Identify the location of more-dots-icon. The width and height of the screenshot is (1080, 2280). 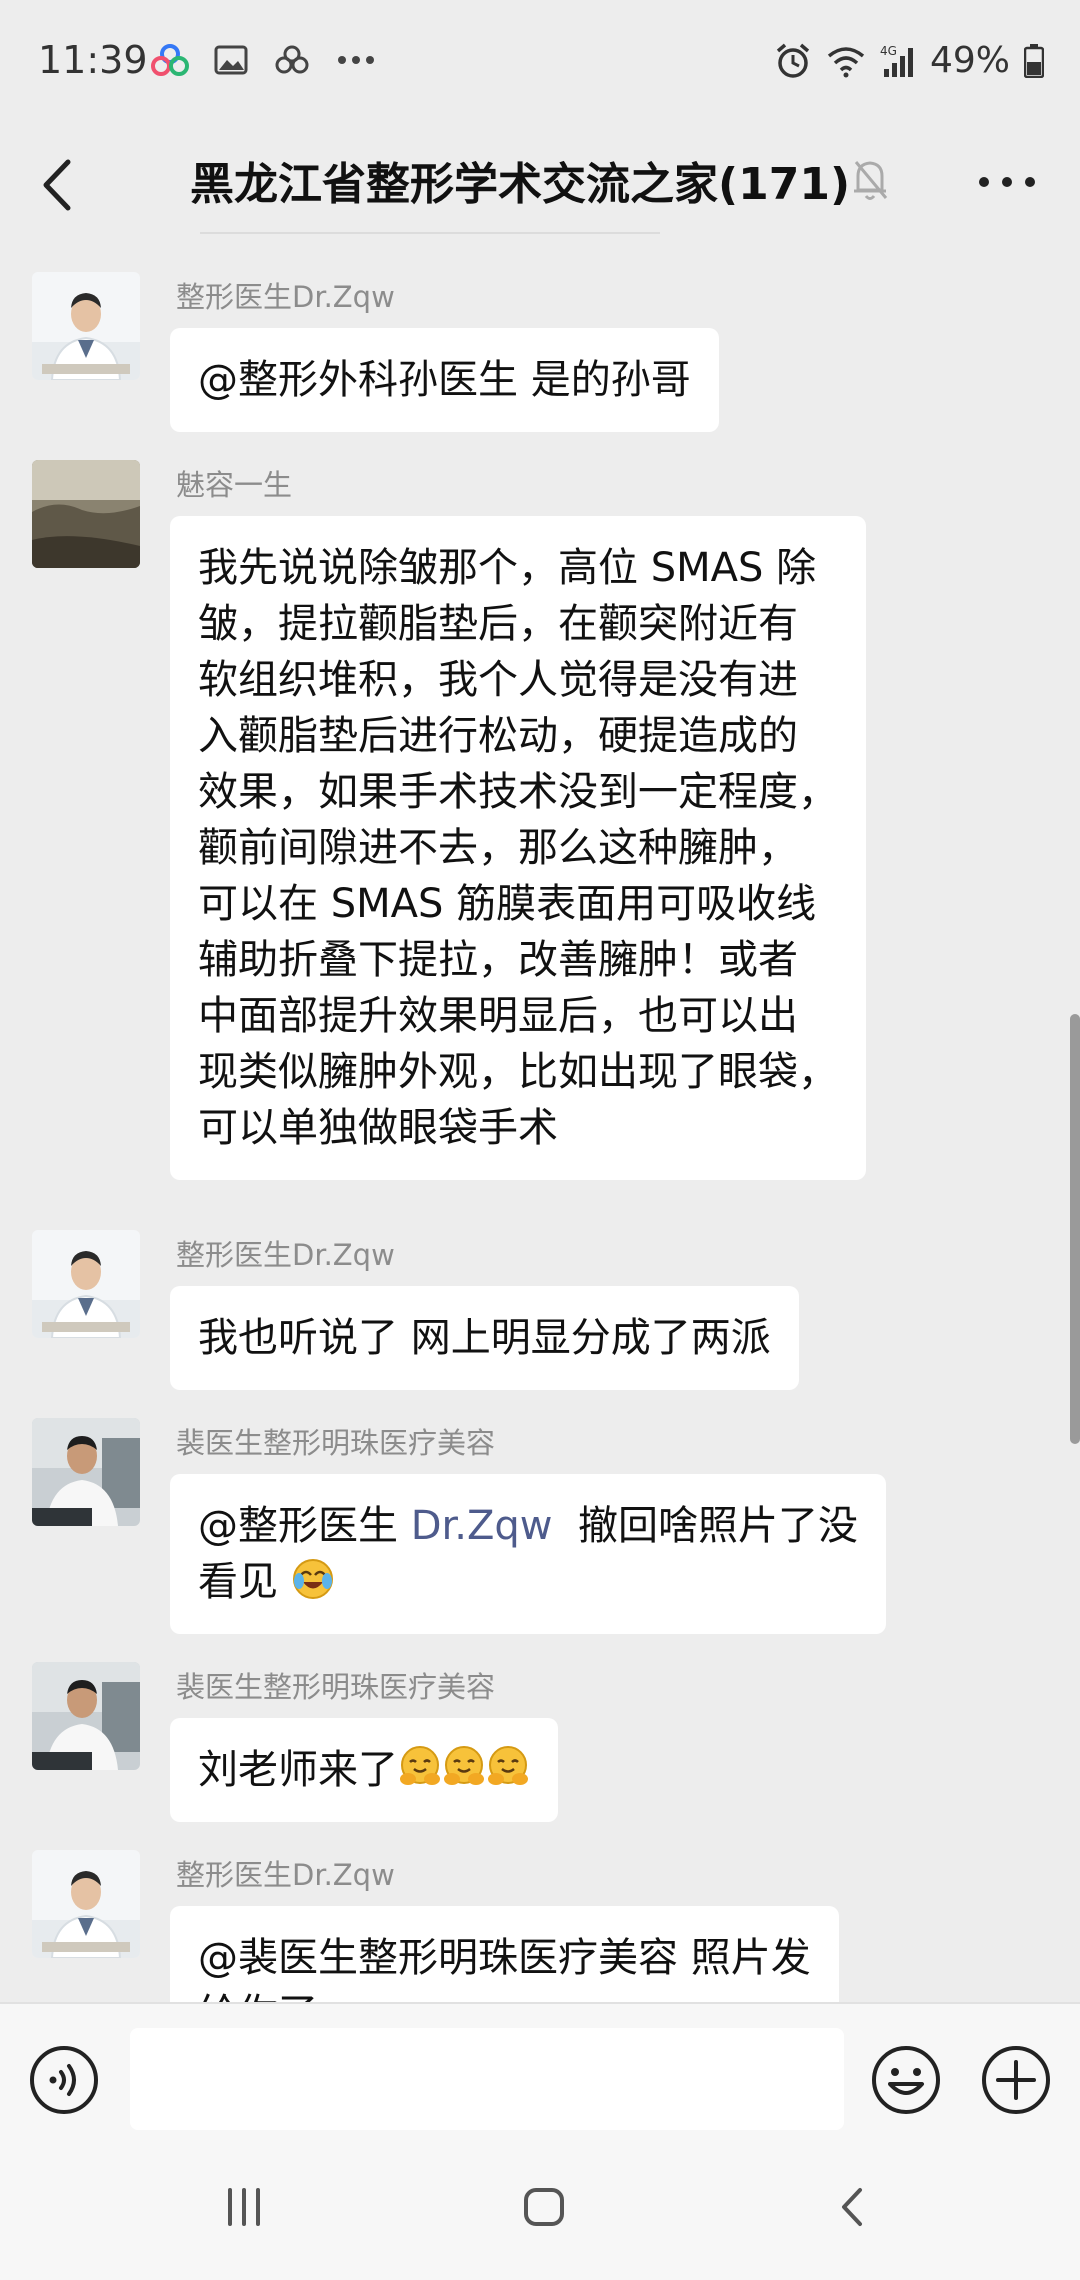
(356, 60).